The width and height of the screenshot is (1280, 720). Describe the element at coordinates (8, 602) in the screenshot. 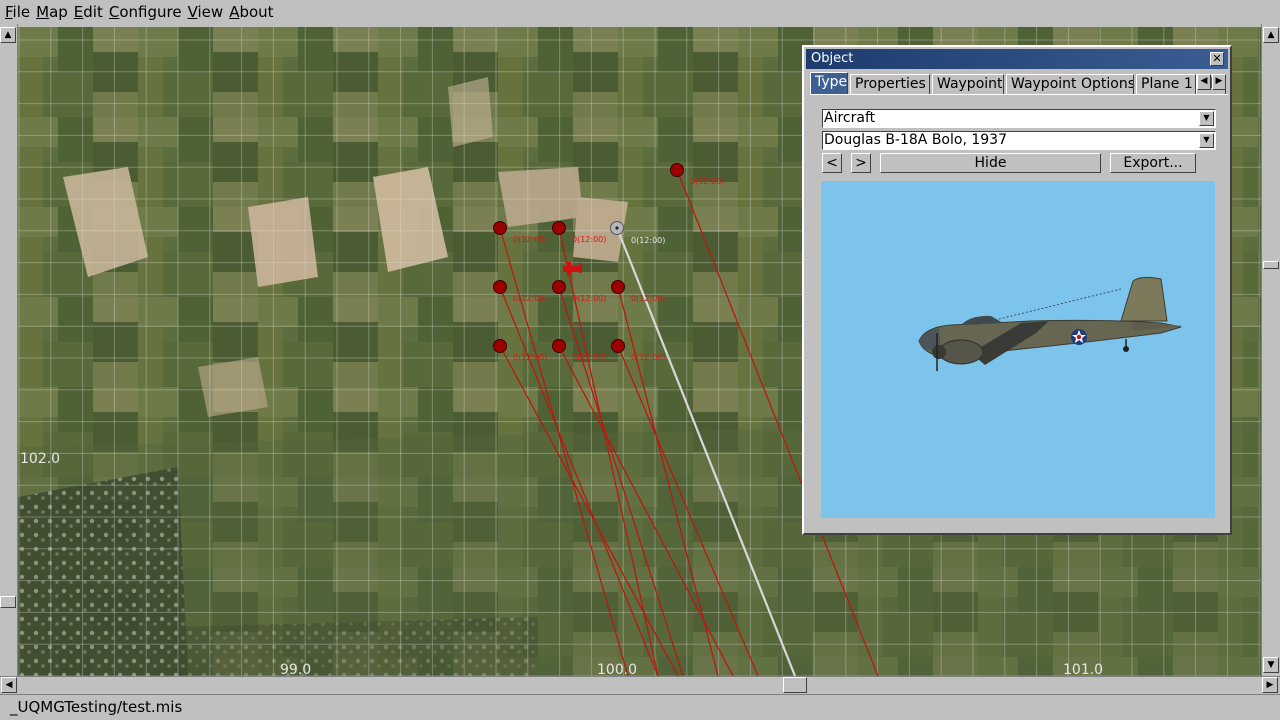

I see `left-scroll-thumb` at that location.